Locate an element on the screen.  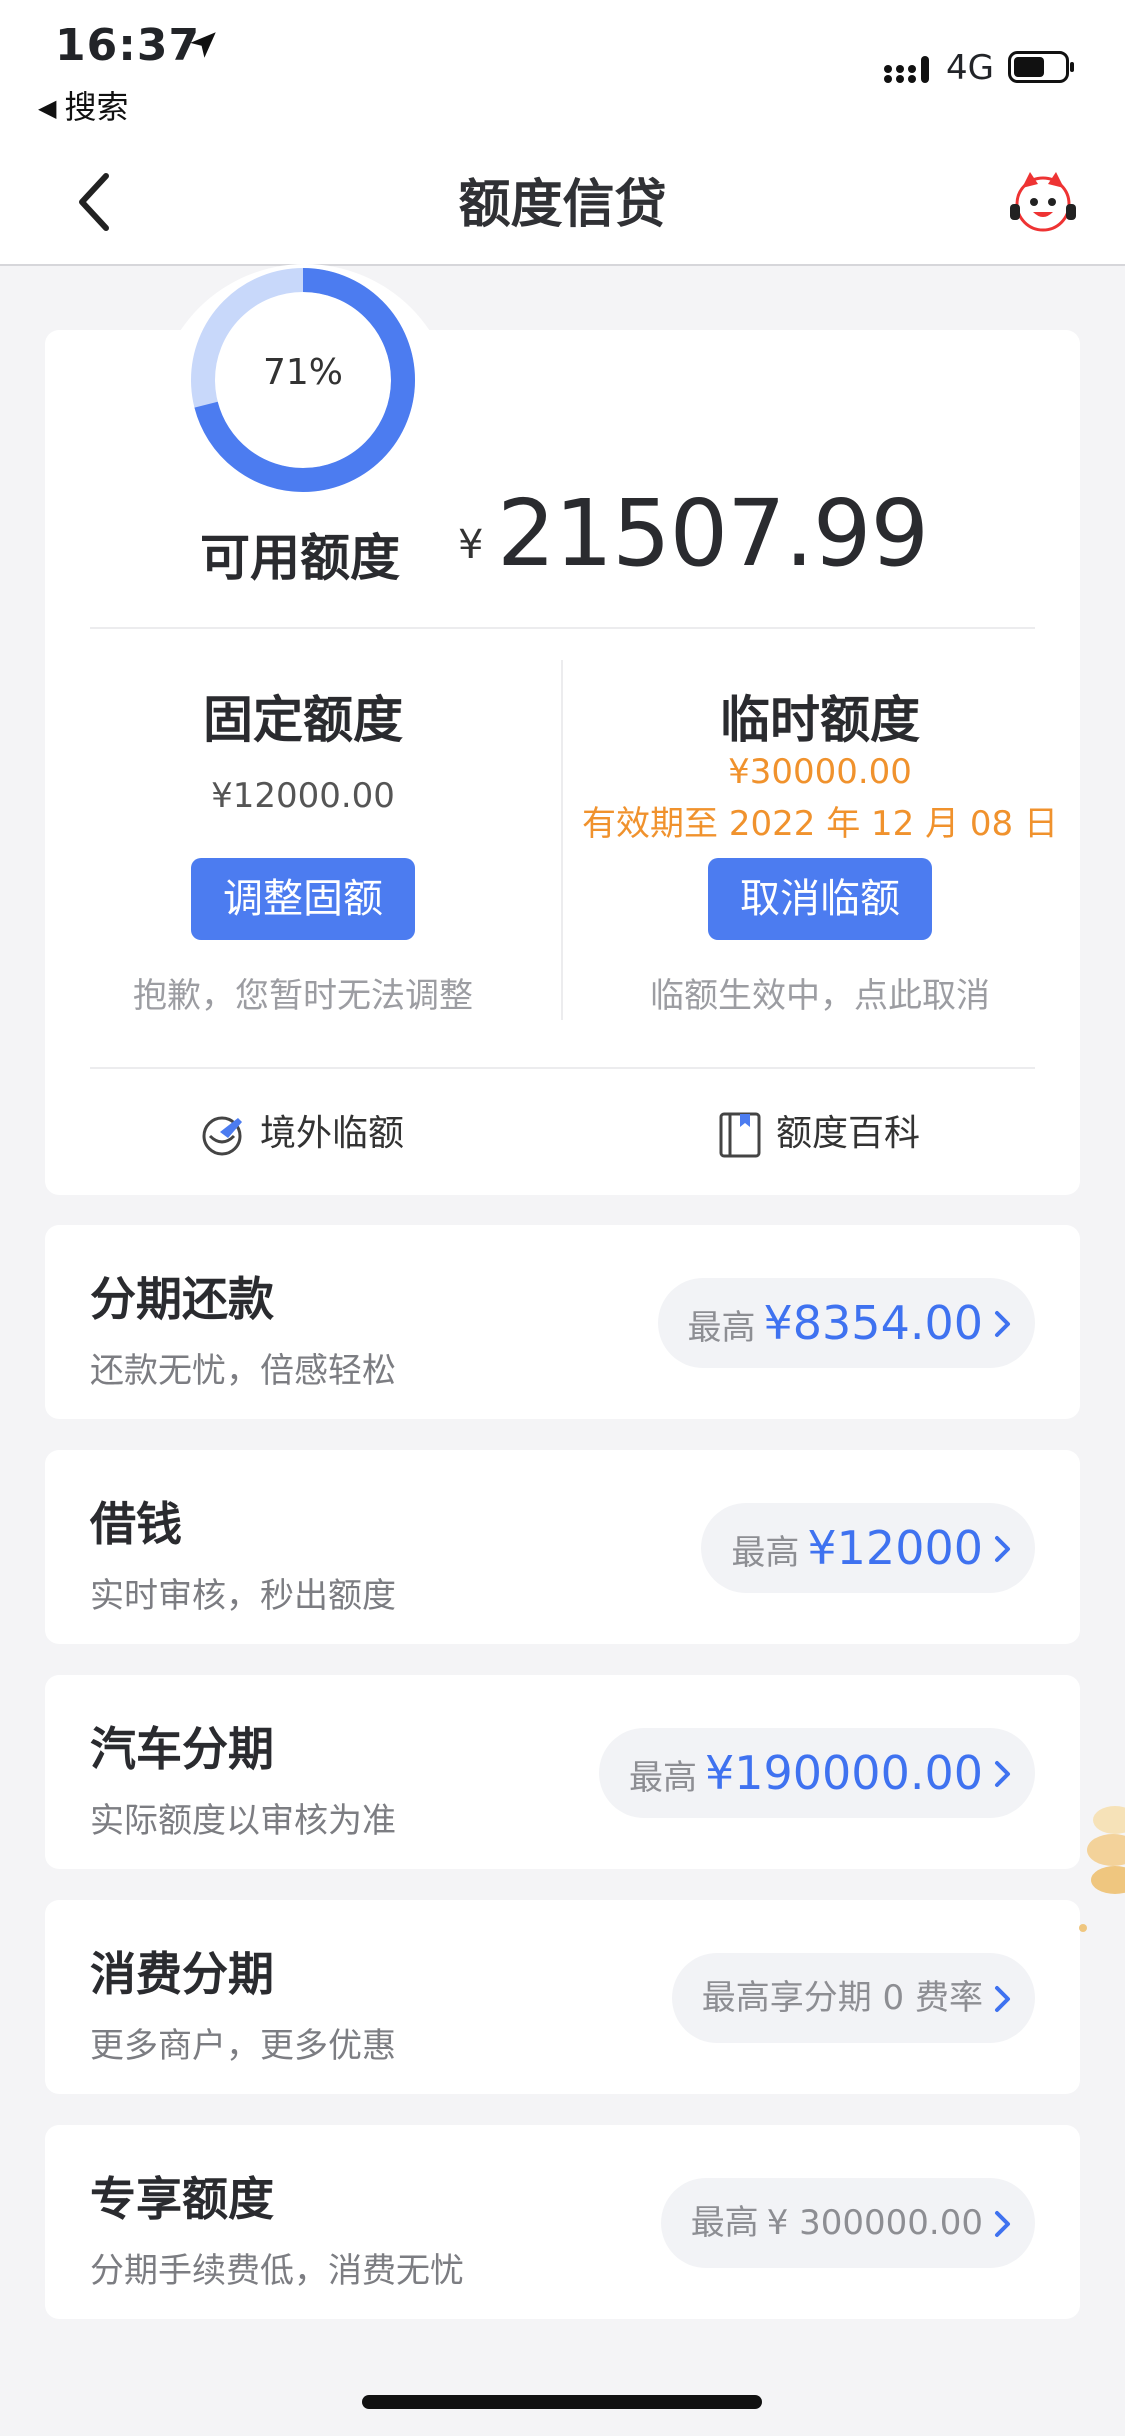
overseas-credit-link: 境外临额 is located at coordinates (302, 1131).